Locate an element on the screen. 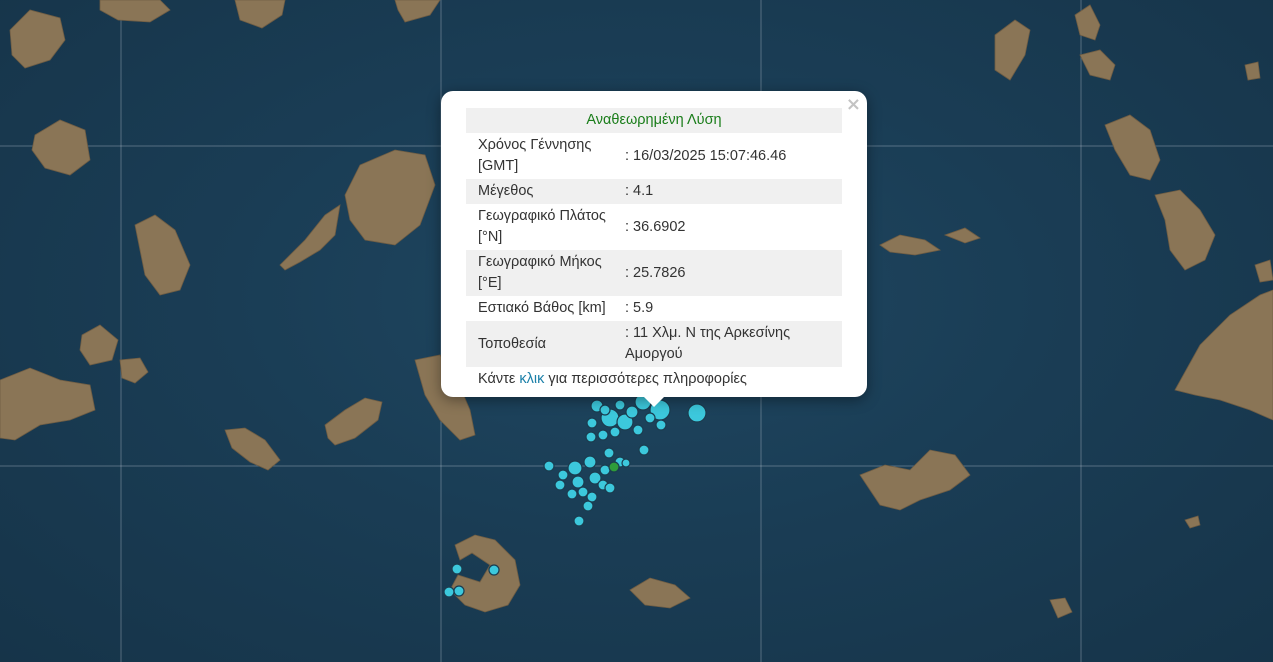 The width and height of the screenshot is (1273, 662). row-value: : 5.9 is located at coordinates (639, 308).